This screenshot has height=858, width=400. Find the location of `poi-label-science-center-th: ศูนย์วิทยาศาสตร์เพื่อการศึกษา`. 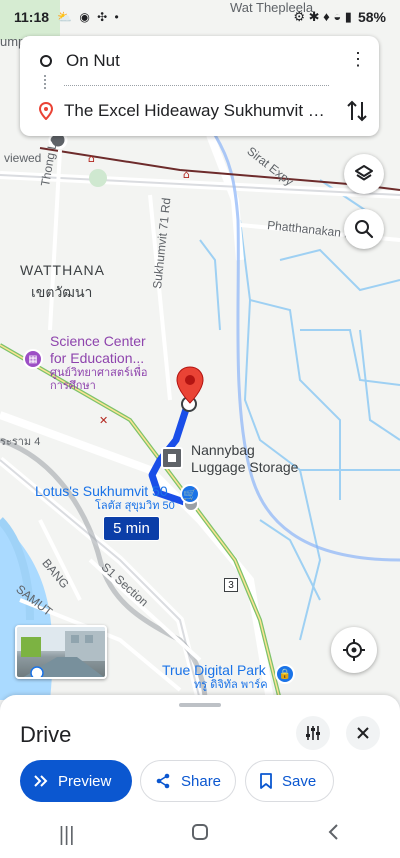

poi-label-science-center-th: ศูนย์วิทยาศาสตร์เพื่อการศึกษา is located at coordinates (99, 379).